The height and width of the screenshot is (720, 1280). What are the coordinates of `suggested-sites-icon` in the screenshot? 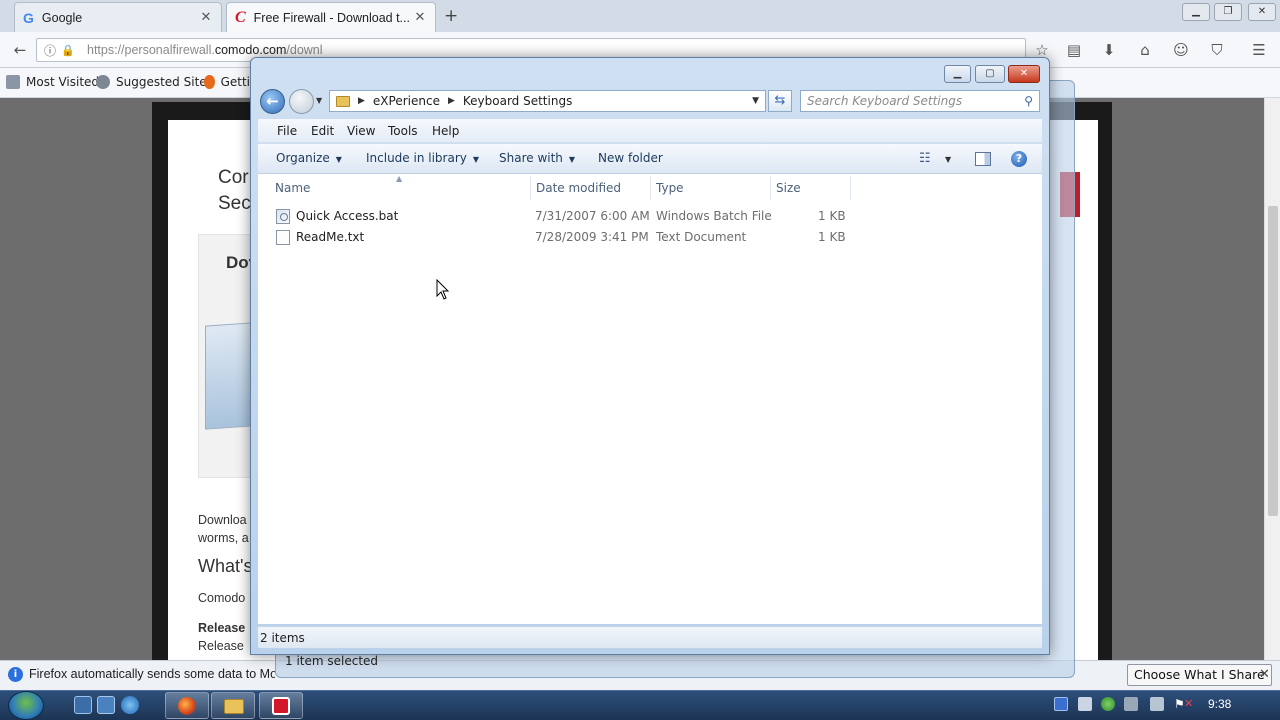 It's located at (103, 82).